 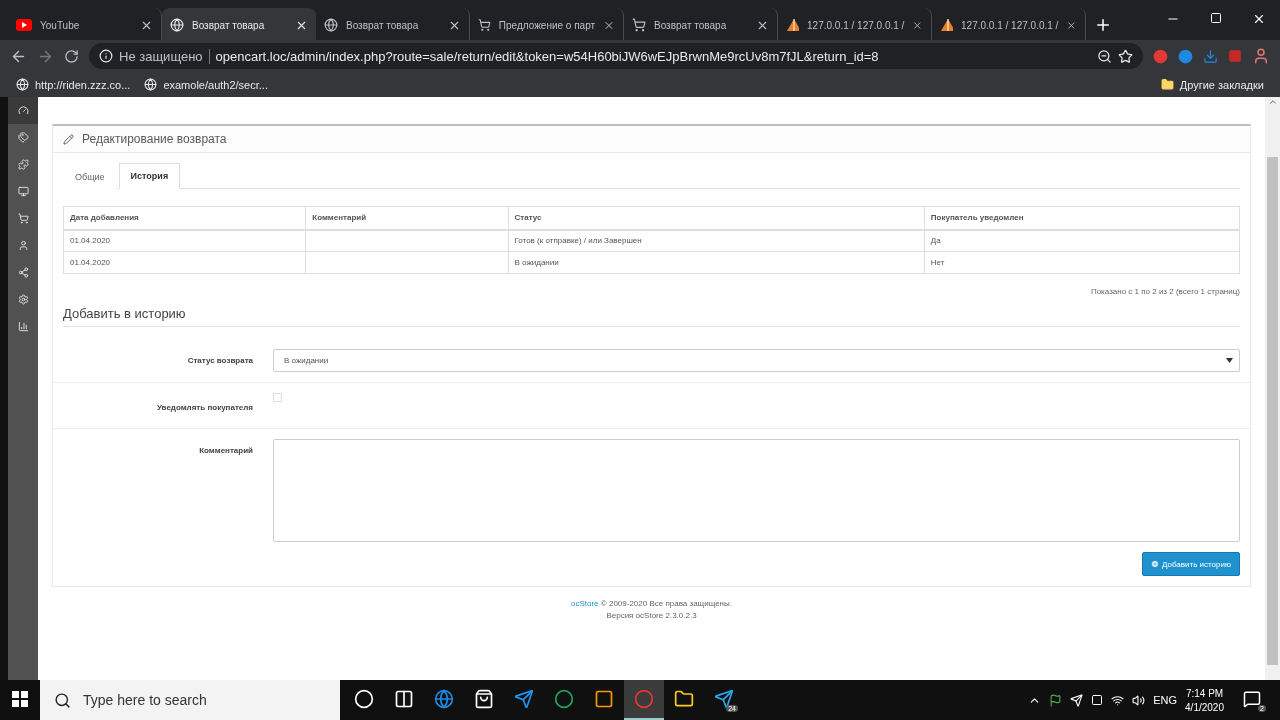 I want to click on settings-icon, so click(x=23, y=299).